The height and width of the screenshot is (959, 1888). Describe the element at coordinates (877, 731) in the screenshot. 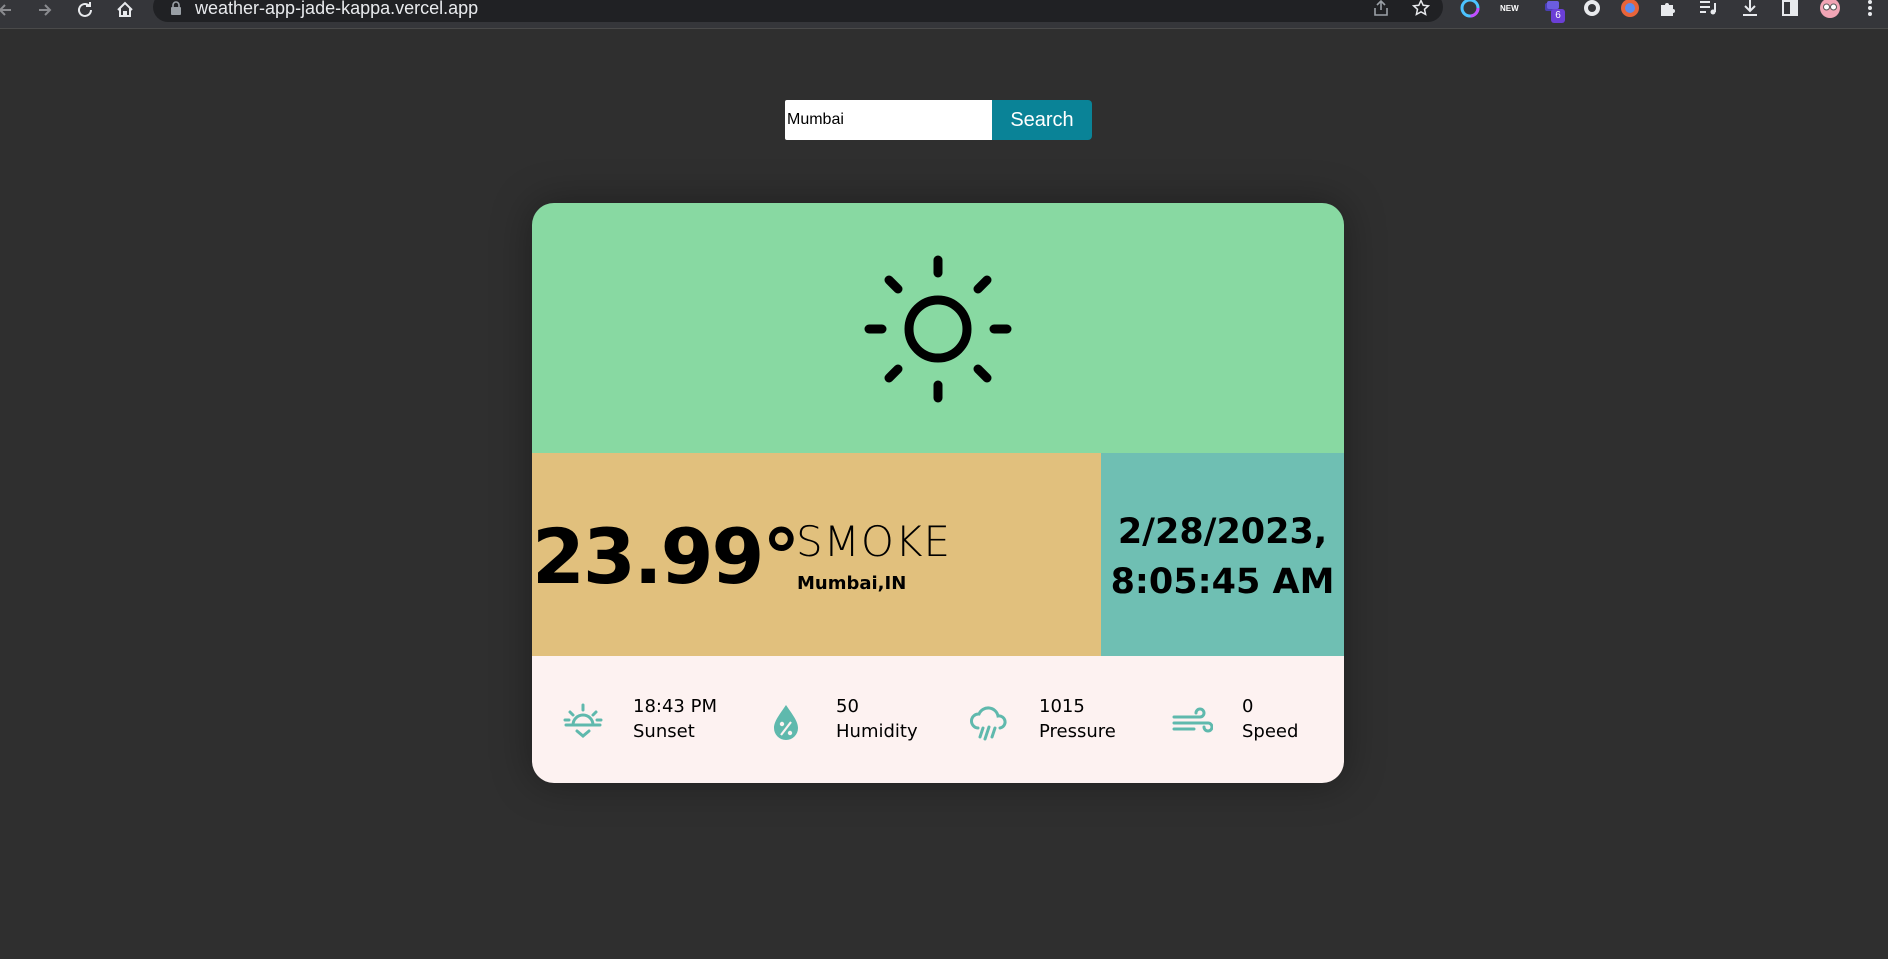

I see `stat-label: Humidity` at that location.